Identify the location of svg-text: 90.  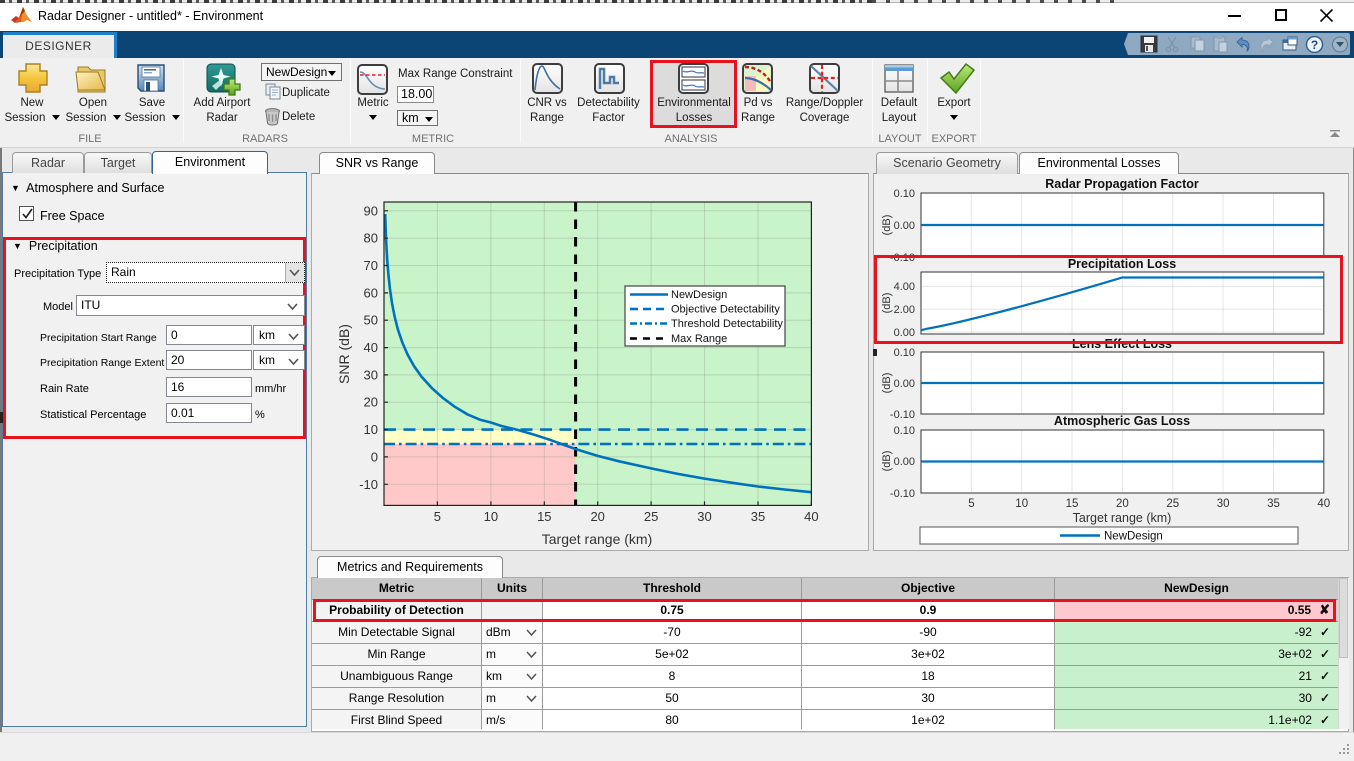
(371, 210).